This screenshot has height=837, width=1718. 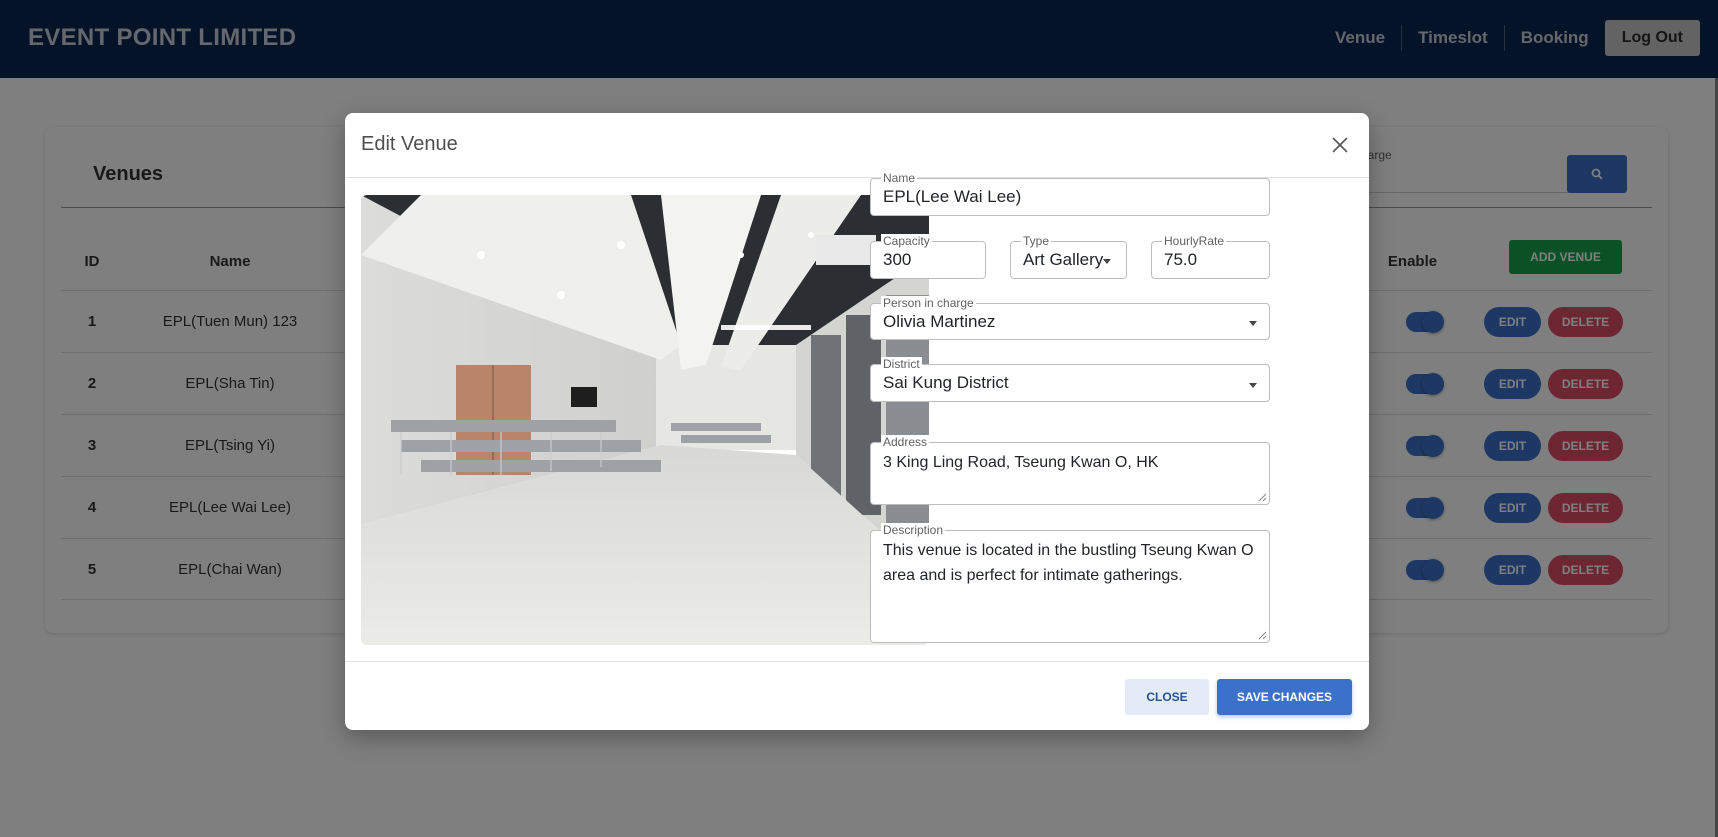 What do you see at coordinates (857, 695) in the screenshot?
I see `modal-footer: CLOSE SAVE CHANGES` at bounding box center [857, 695].